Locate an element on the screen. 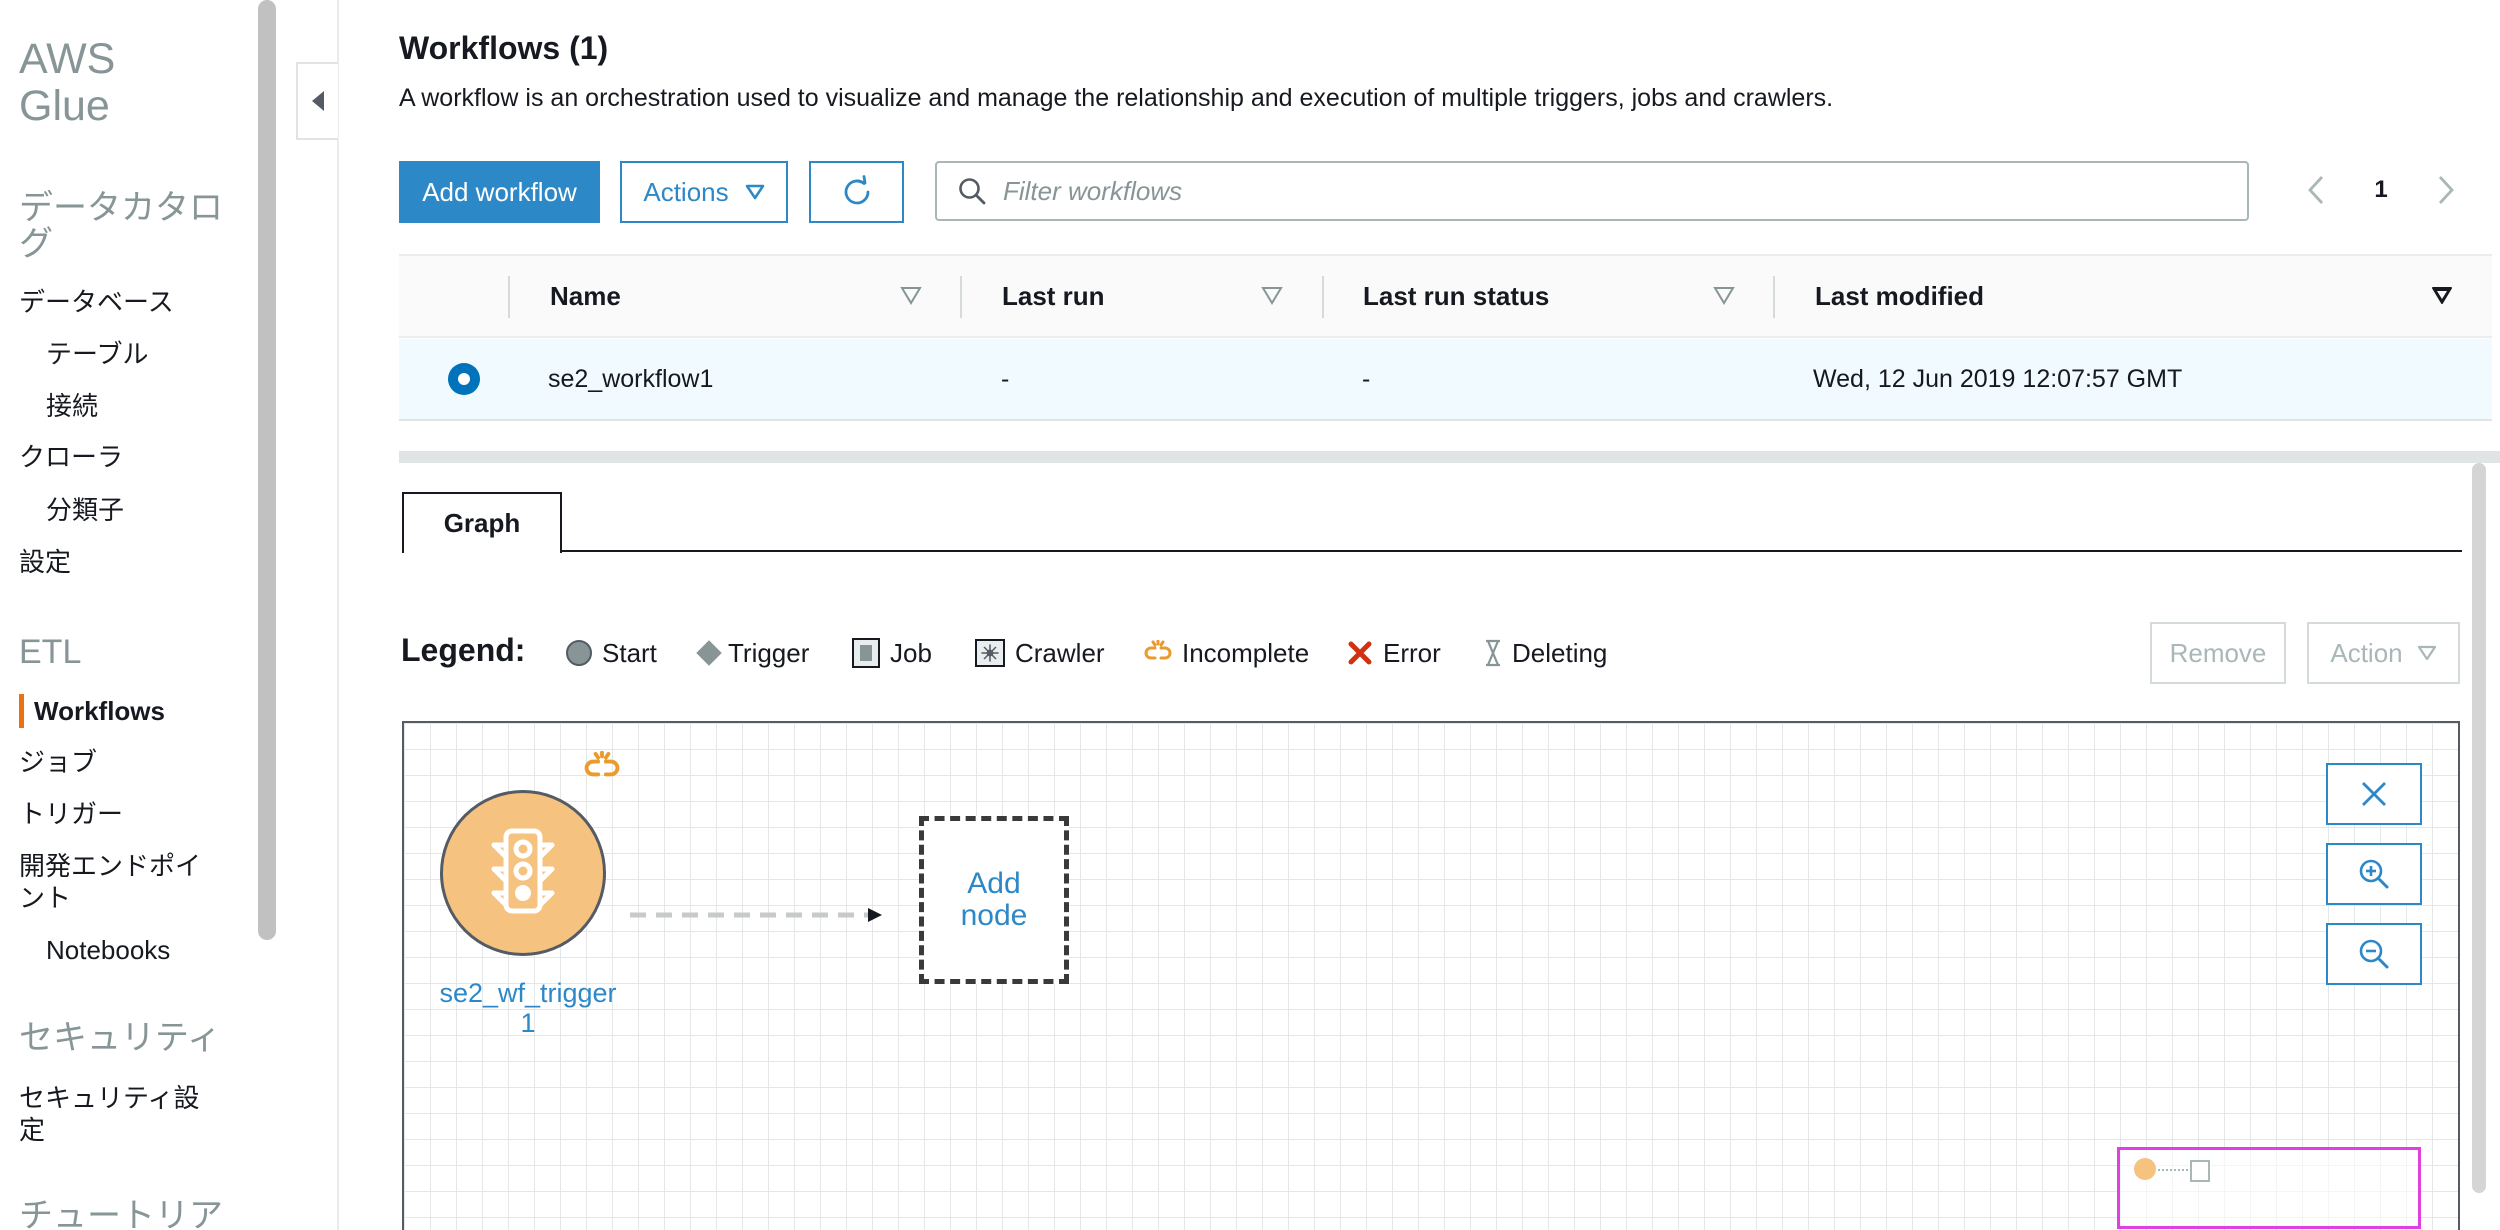 The width and height of the screenshot is (2500, 1230). legend-job-label: Job is located at coordinates (911, 652).